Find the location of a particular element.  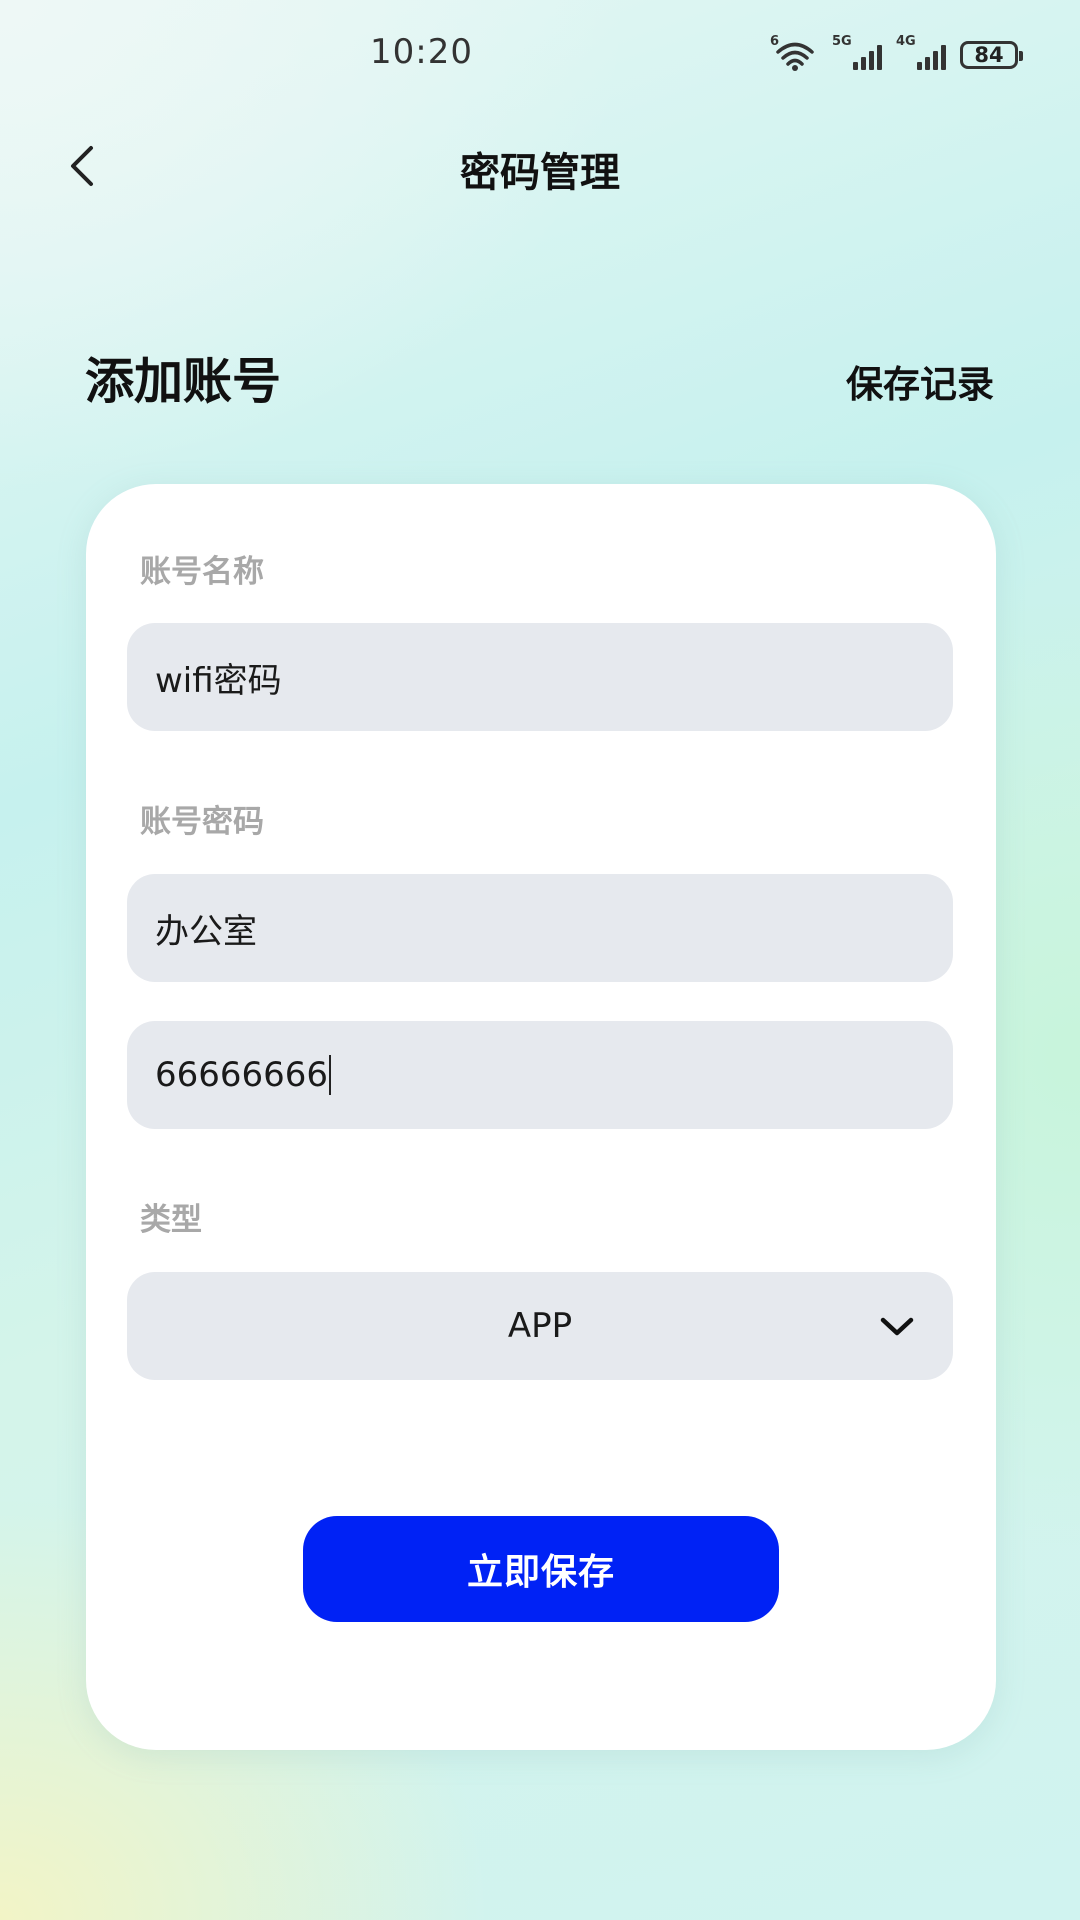

status-bar: 10:20 6 5G 4G 84 is located at coordinates (540, 55).